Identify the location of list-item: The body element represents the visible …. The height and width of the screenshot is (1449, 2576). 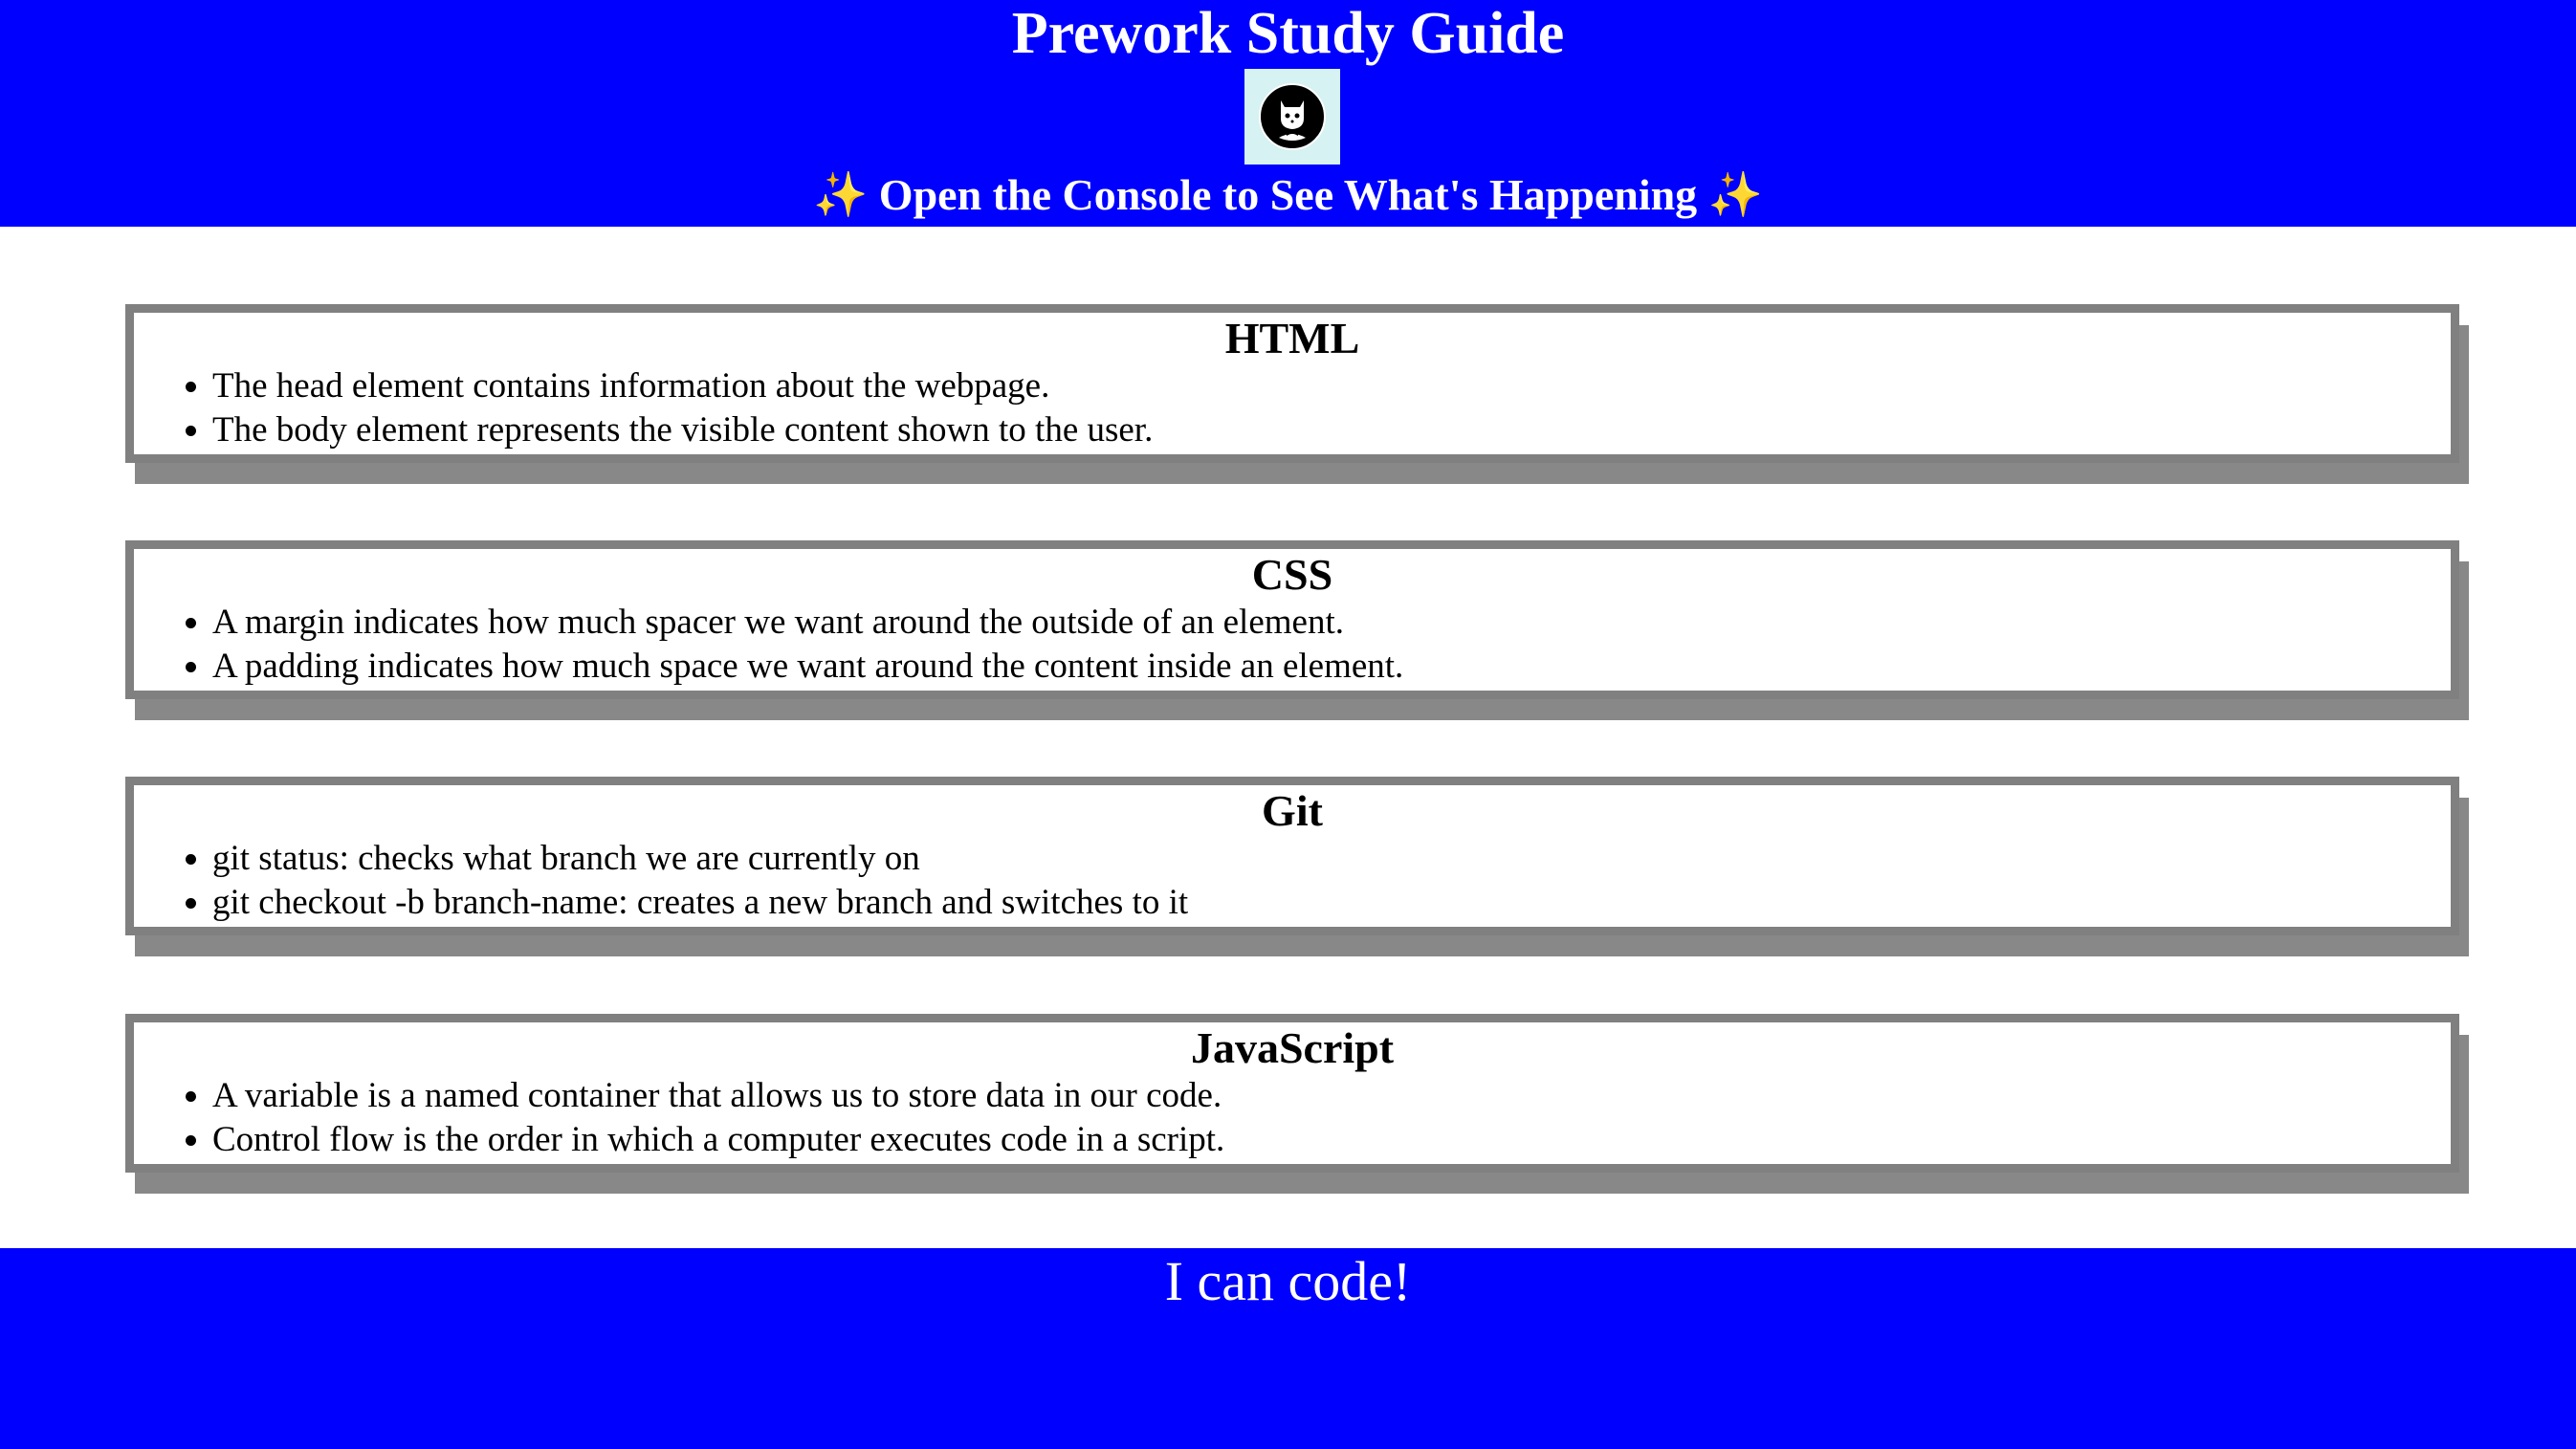
(1331, 430).